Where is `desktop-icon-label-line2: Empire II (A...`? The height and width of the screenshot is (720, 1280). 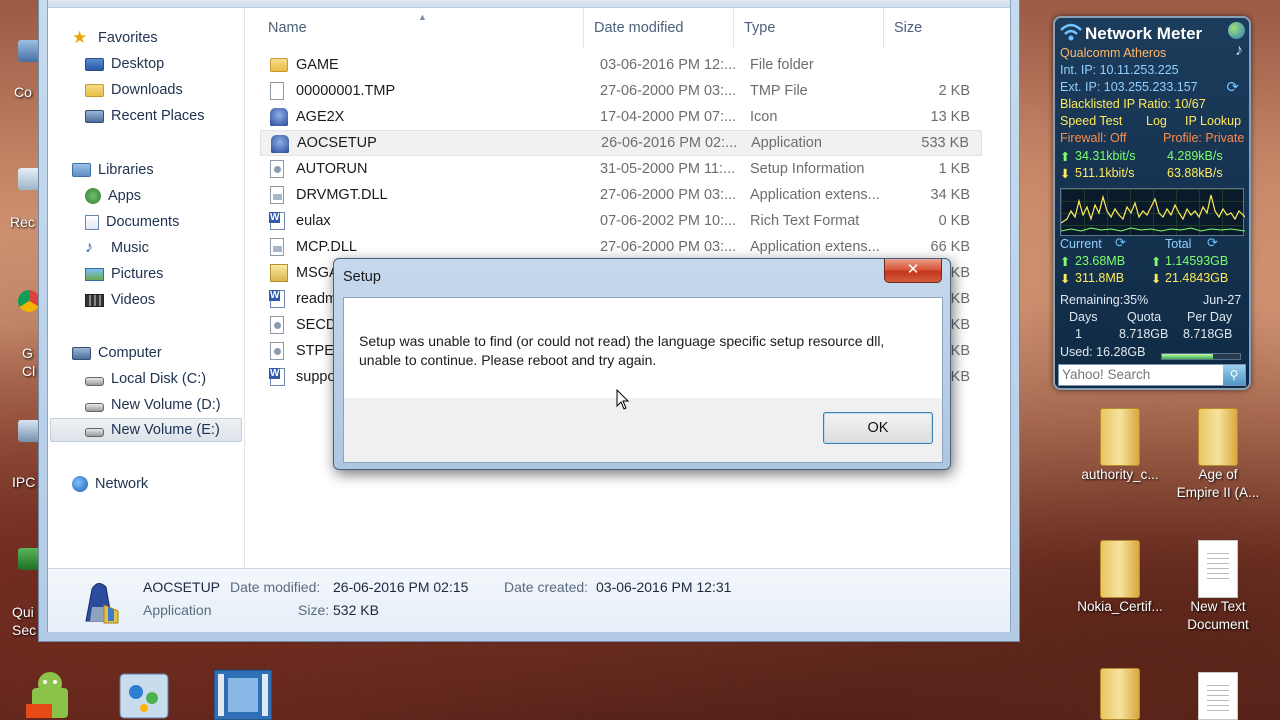
desktop-icon-label-line2: Empire II (A... is located at coordinates (1218, 492).